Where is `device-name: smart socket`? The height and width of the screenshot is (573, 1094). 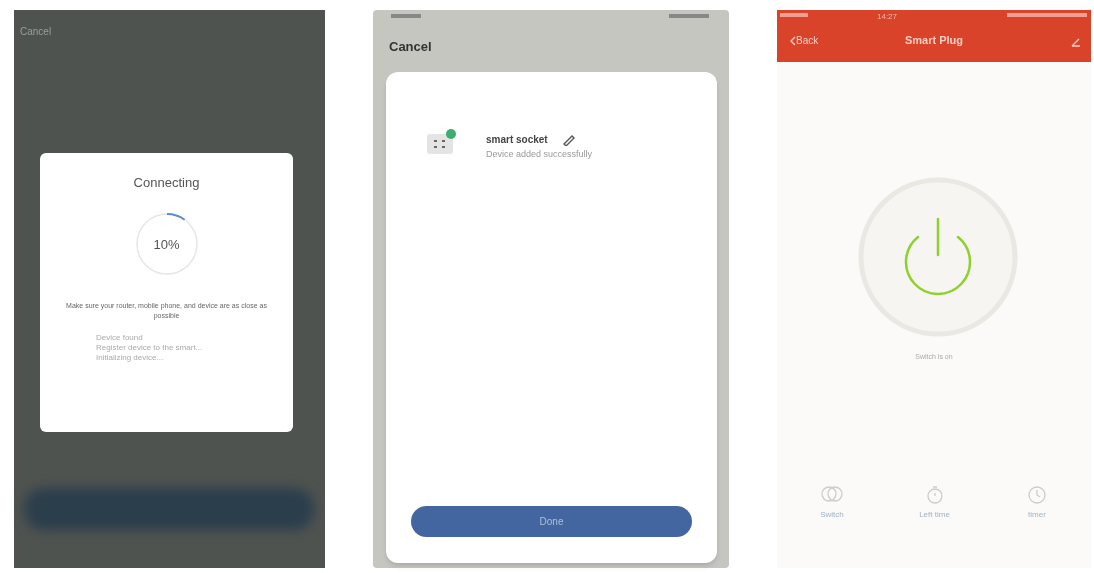
device-name: smart socket is located at coordinates (517, 140).